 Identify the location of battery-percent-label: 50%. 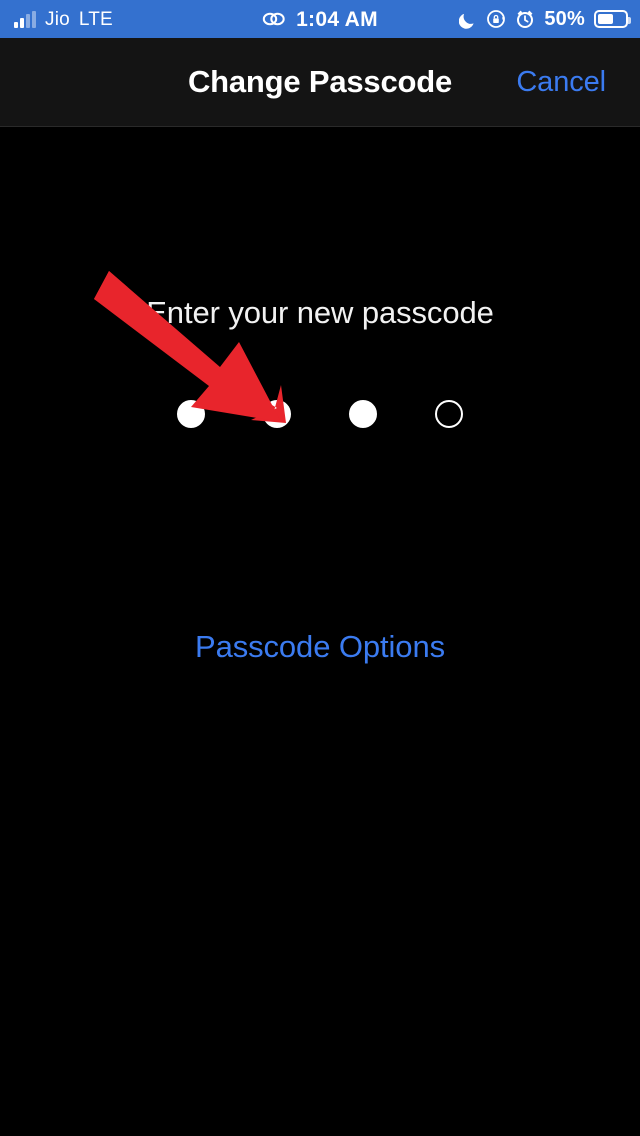
(564, 19).